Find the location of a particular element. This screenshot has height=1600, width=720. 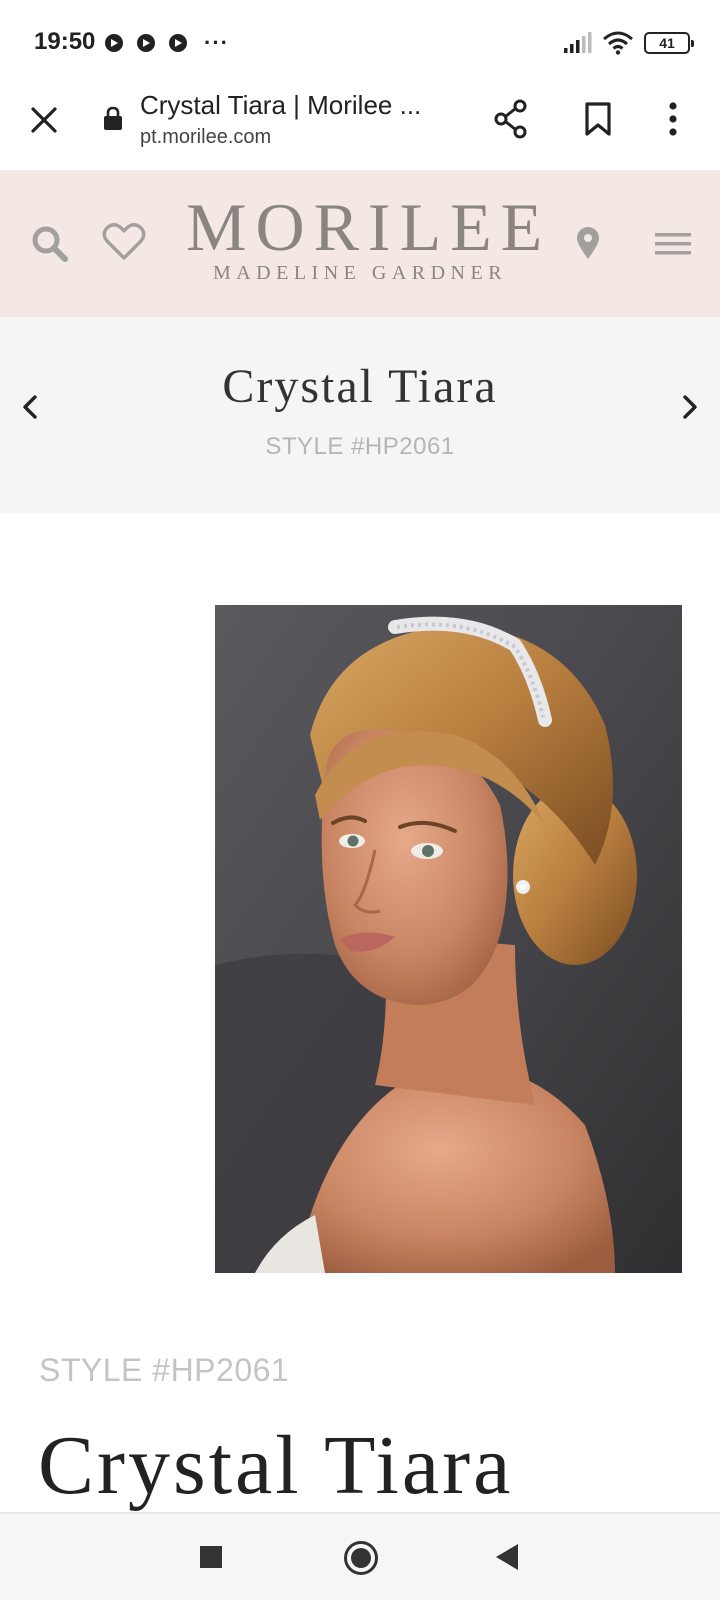

product-navigation: Crystal Tiara STYLE #HP2061 is located at coordinates (360, 415).